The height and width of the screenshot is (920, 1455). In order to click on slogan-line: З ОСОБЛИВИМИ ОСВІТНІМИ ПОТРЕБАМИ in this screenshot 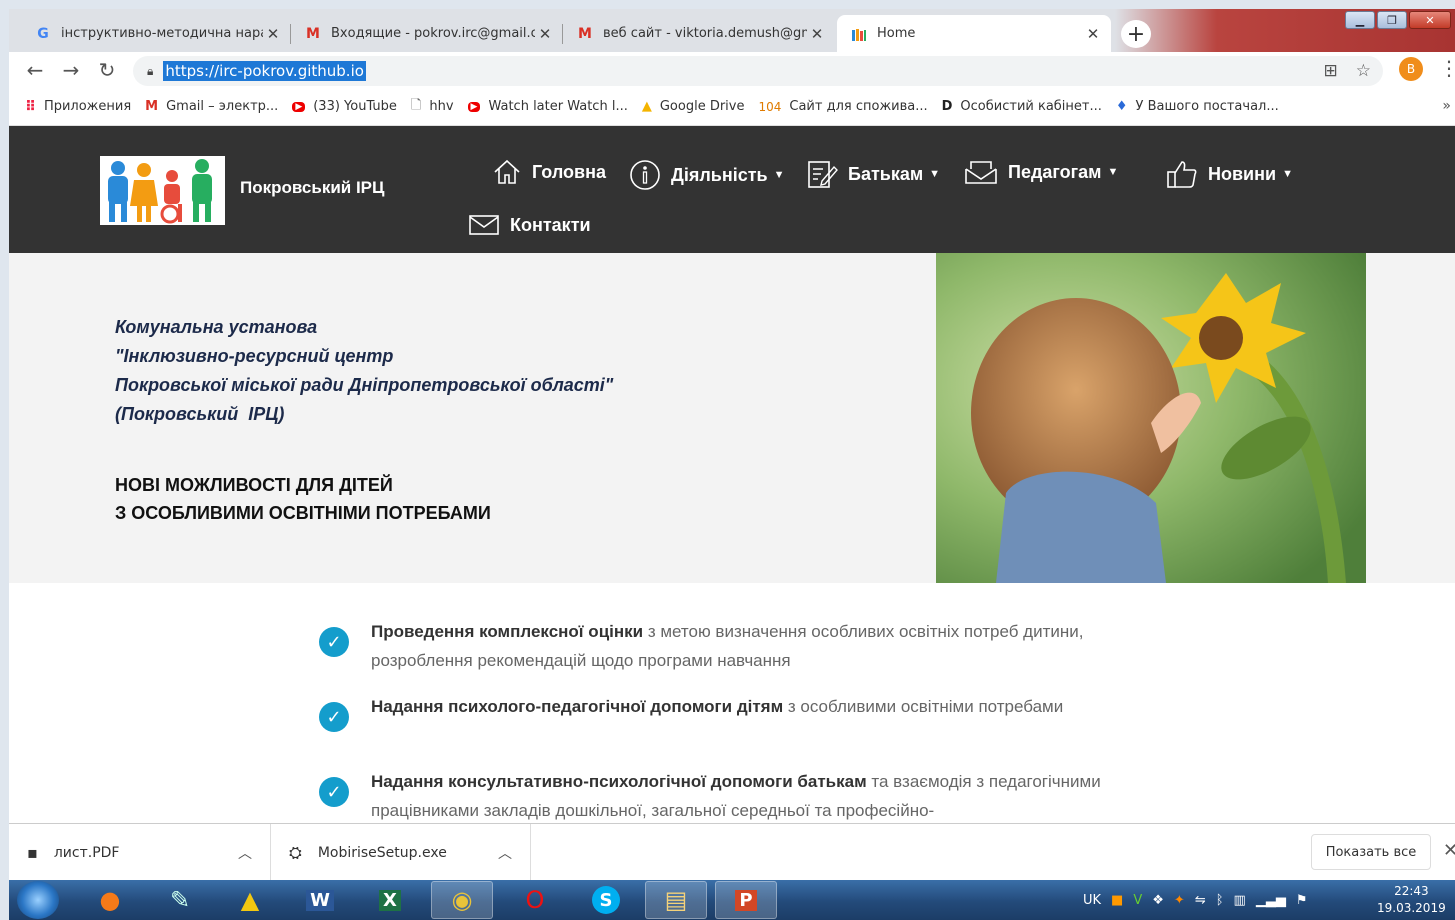, I will do `click(303, 513)`.